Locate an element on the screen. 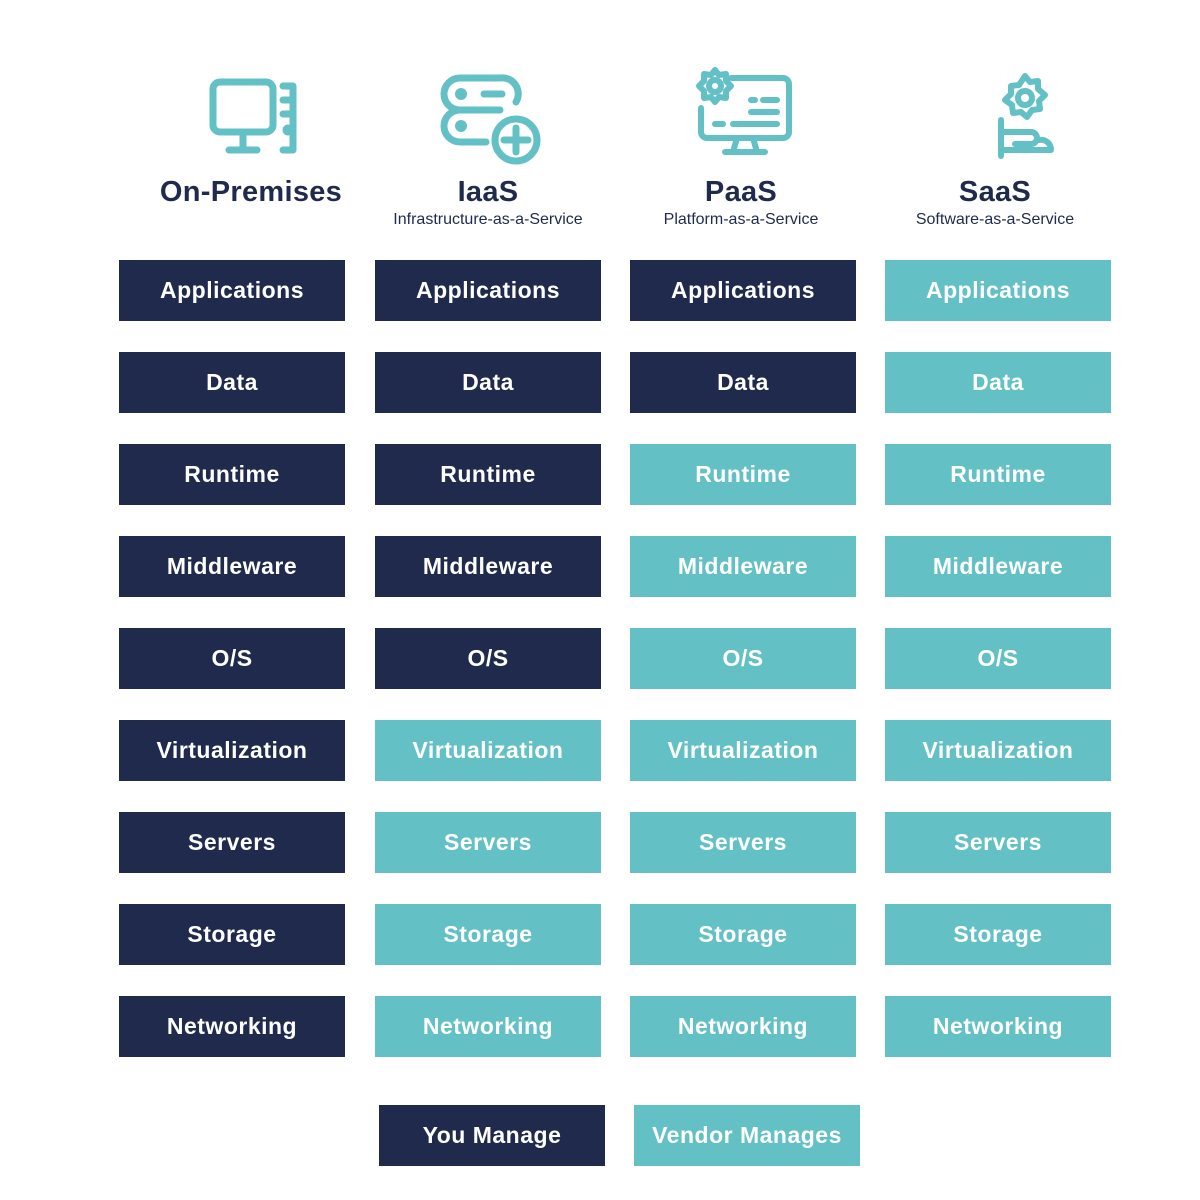  monitor-gear-icon is located at coordinates (744, 111).